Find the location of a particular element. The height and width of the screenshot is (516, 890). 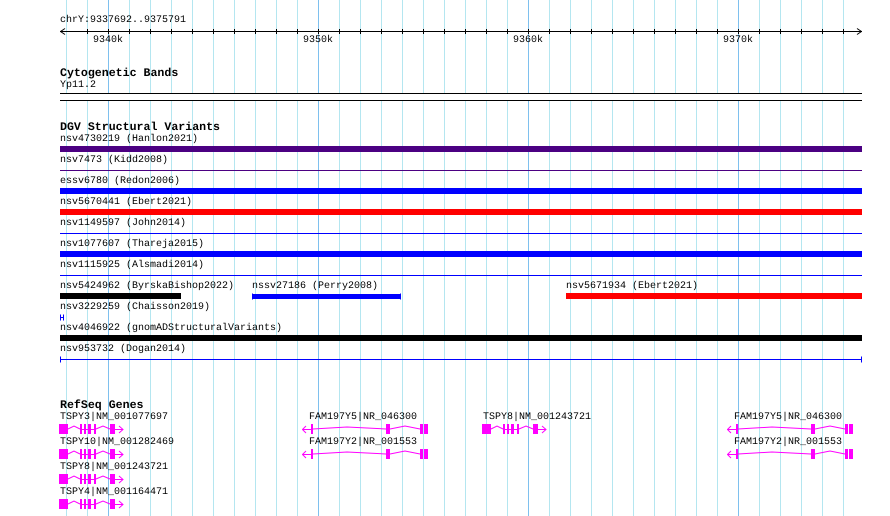

feature-label: nsv5671934 (Ebert2021) is located at coordinates (632, 286).